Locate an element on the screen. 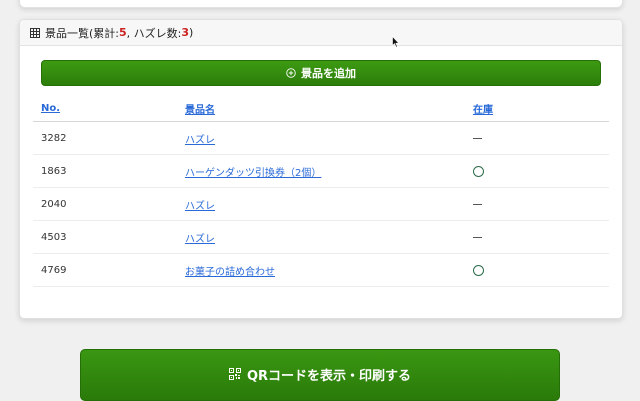  table-row: 2040 ハズレ is located at coordinates (321, 204).